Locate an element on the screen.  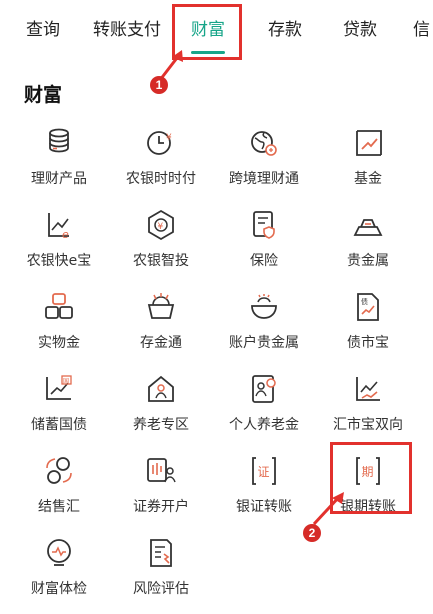
national-bond-icon: 国 is located at coordinates (59, 387).